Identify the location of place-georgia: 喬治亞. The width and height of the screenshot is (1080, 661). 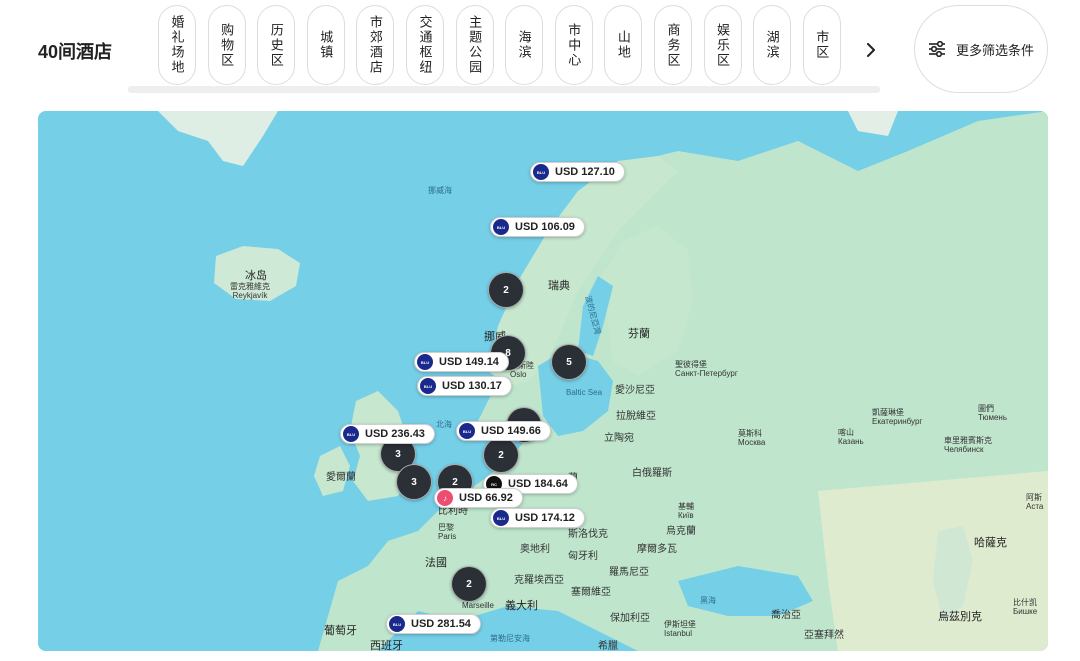
(786, 615).